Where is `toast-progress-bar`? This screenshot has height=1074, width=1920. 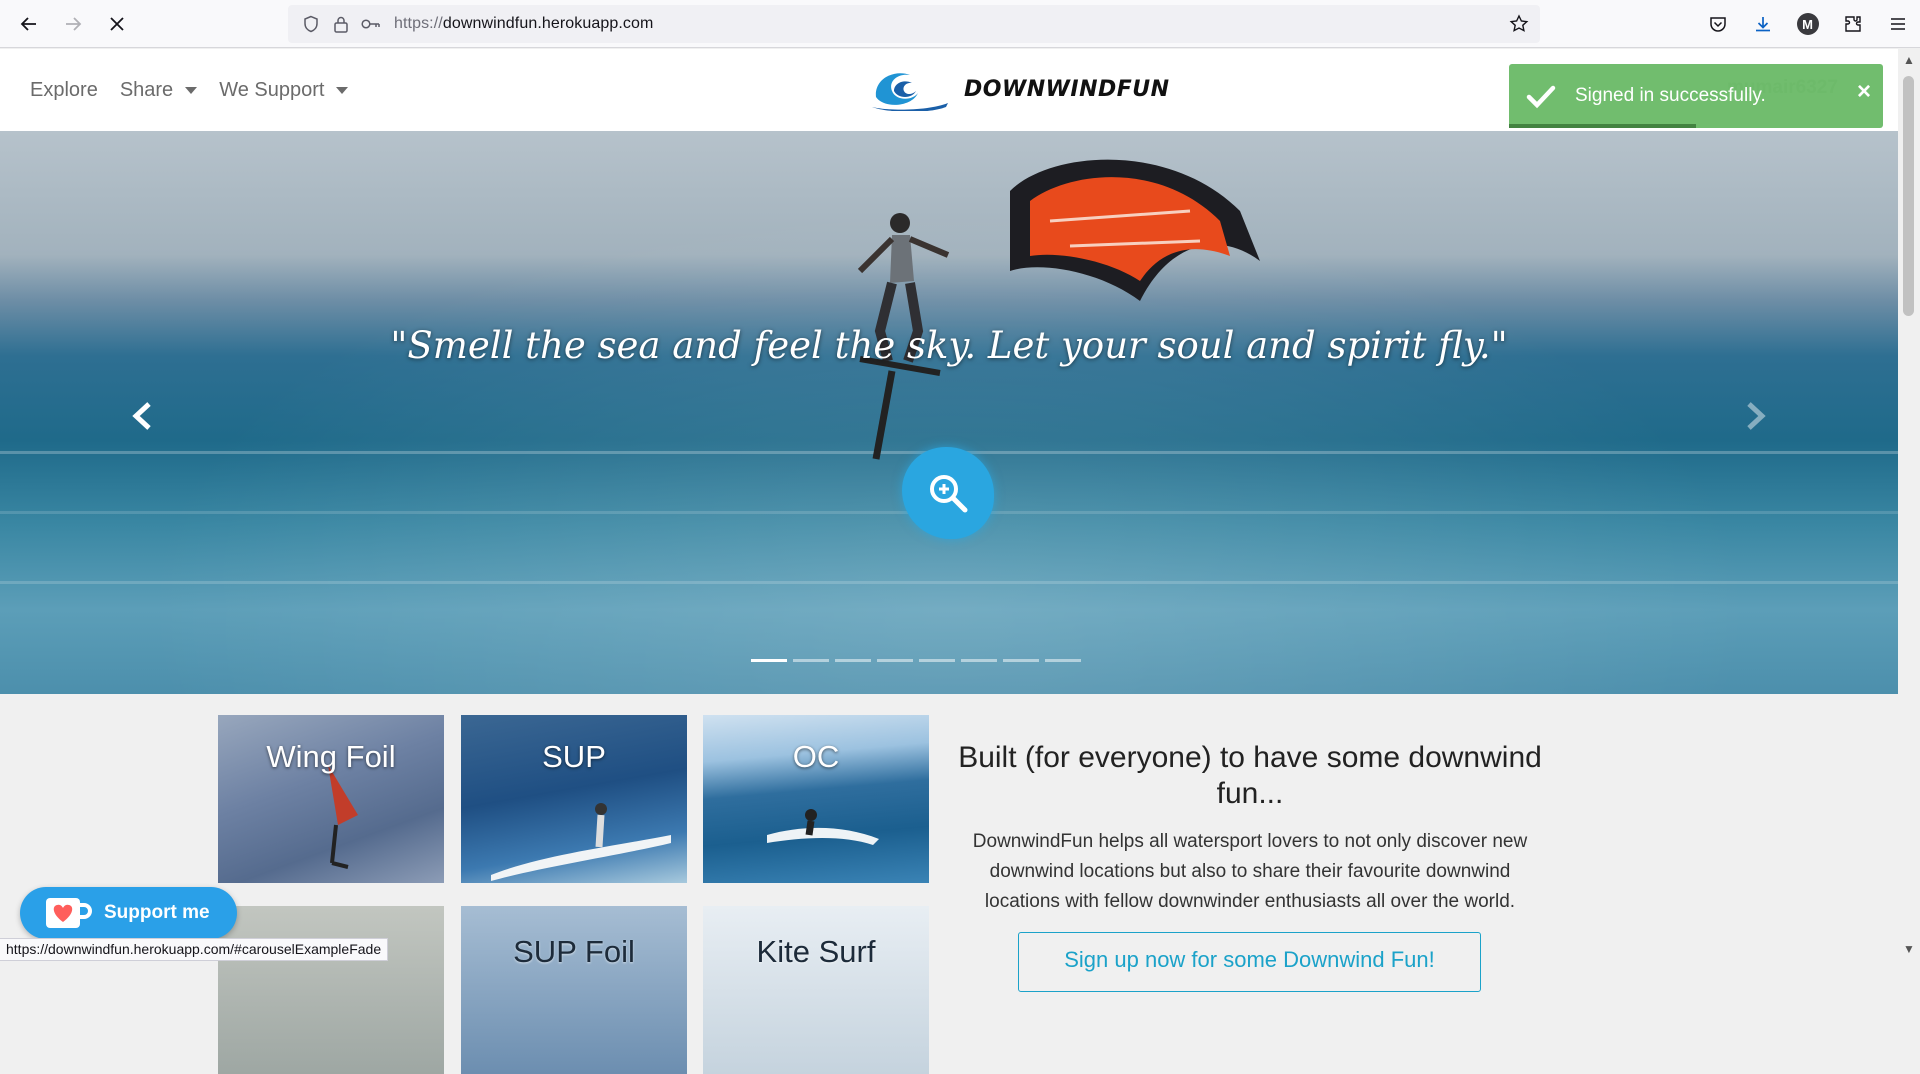 toast-progress-bar is located at coordinates (1602, 126).